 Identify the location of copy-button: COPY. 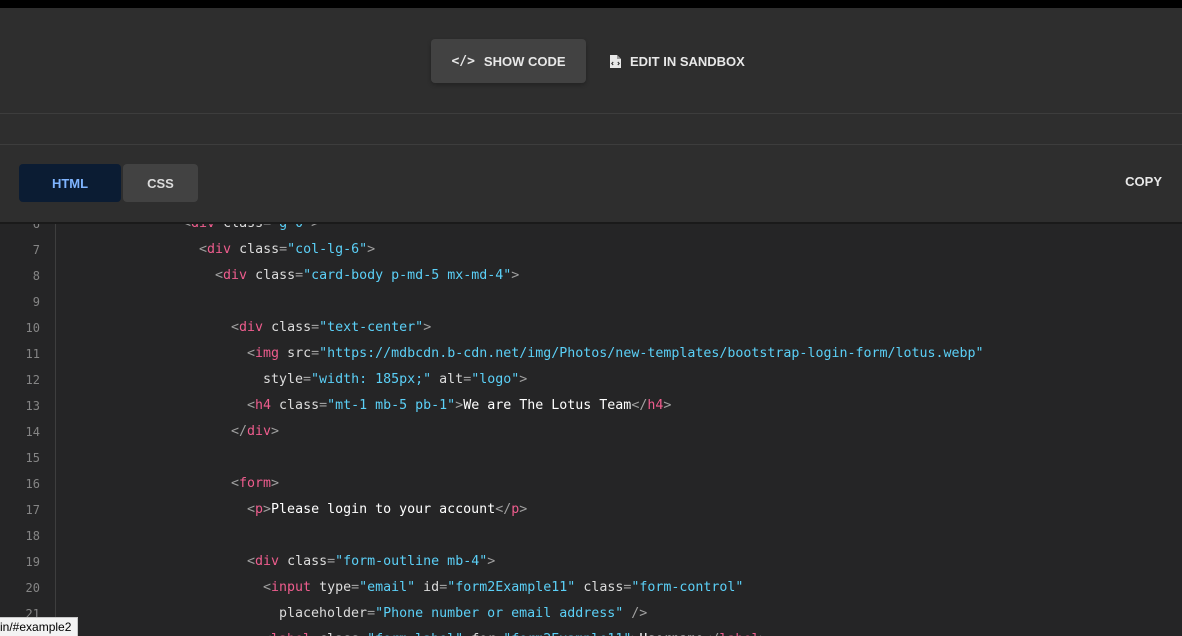
(1143, 181).